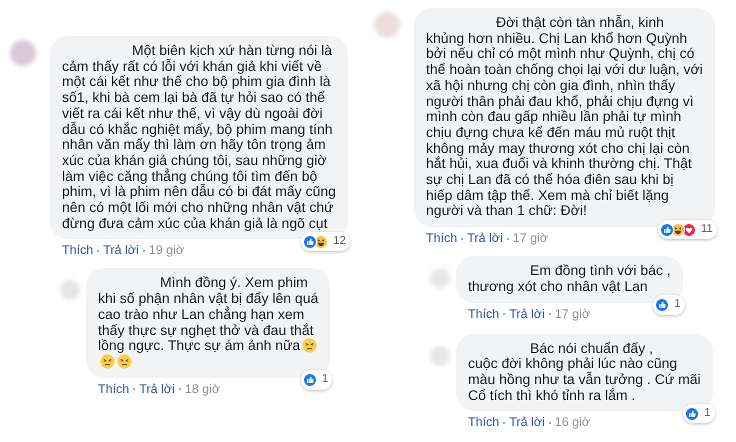 This screenshot has height=442, width=736. What do you see at coordinates (208, 322) in the screenshot?
I see `comment-text: Mình đồng ý. Xem phim khi số phận nhân vật bị đẩy lên quá cao trào như Lan chẳng hạn xem thấy thực sự nghẹt thở và đau thắt lồng ngực. Thực sự ám ảnh nữa` at bounding box center [208, 322].